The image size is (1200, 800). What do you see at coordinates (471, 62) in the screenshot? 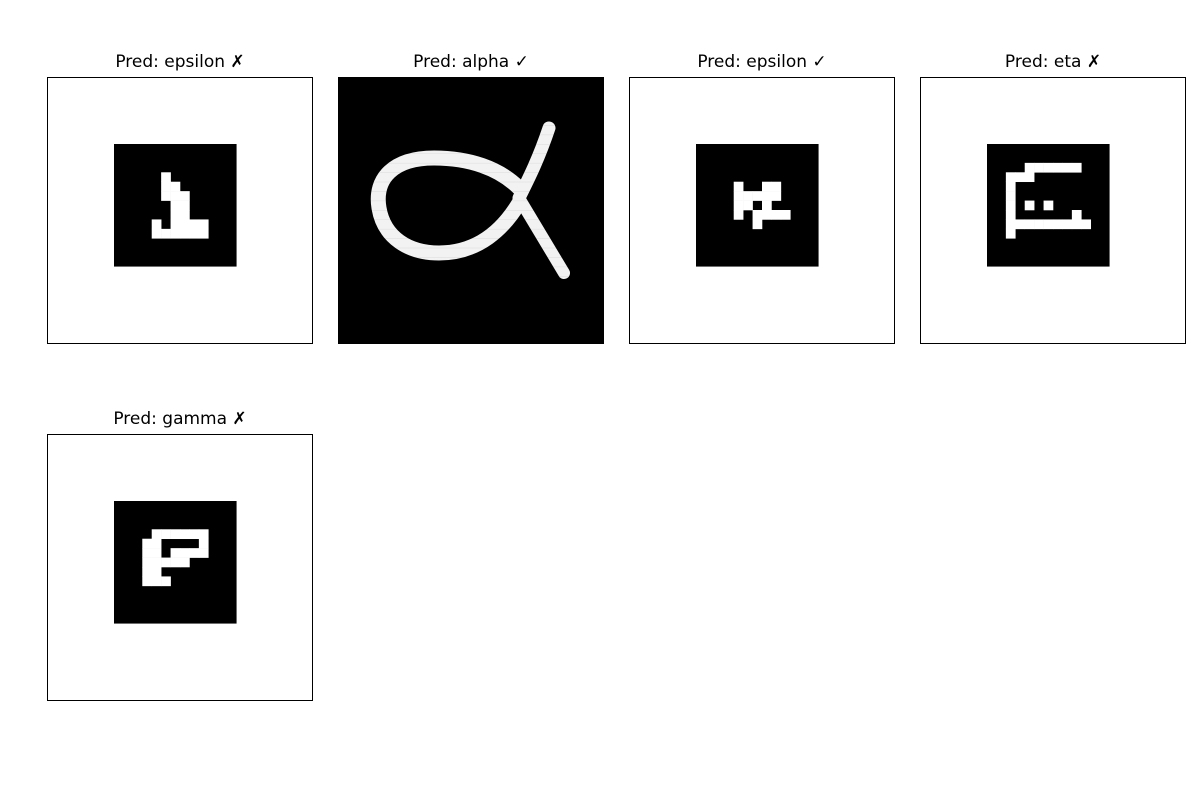
I see `panel-title: Pred: alpha ✓` at bounding box center [471, 62].